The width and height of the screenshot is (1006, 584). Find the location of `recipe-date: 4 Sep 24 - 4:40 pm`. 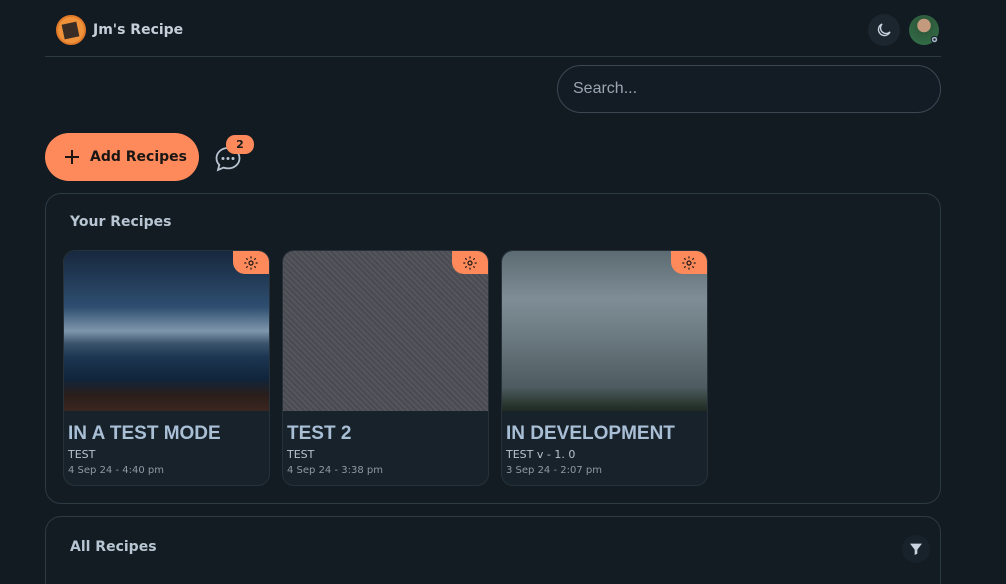

recipe-date: 4 Sep 24 - 4:40 pm is located at coordinates (116, 470).